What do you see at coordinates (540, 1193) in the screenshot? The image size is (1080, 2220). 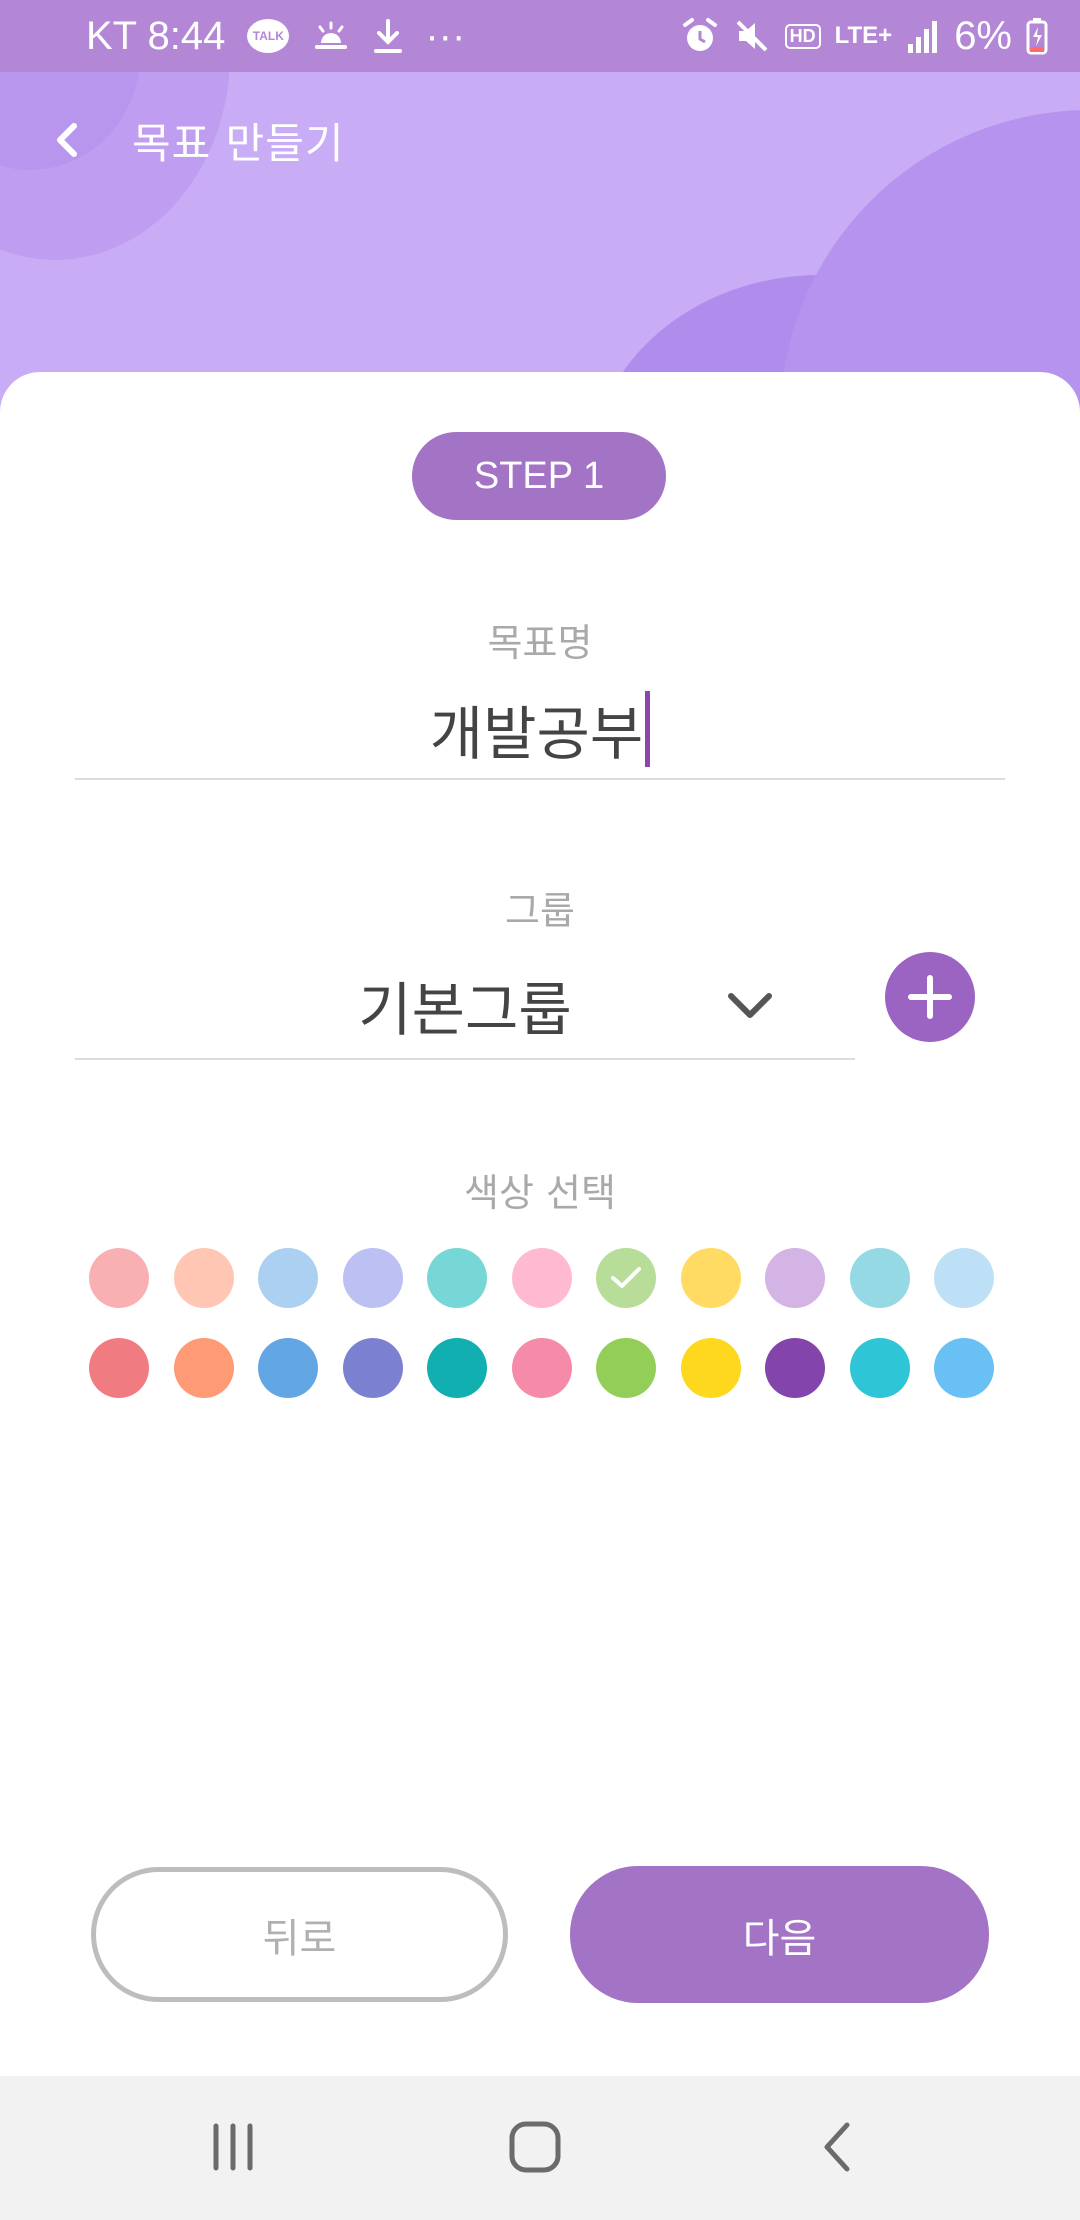 I see `color-select-label: 색상 선택` at bounding box center [540, 1193].